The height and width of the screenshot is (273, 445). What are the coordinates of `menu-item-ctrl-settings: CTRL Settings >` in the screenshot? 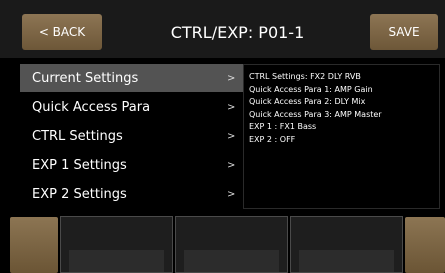 It's located at (131, 136).